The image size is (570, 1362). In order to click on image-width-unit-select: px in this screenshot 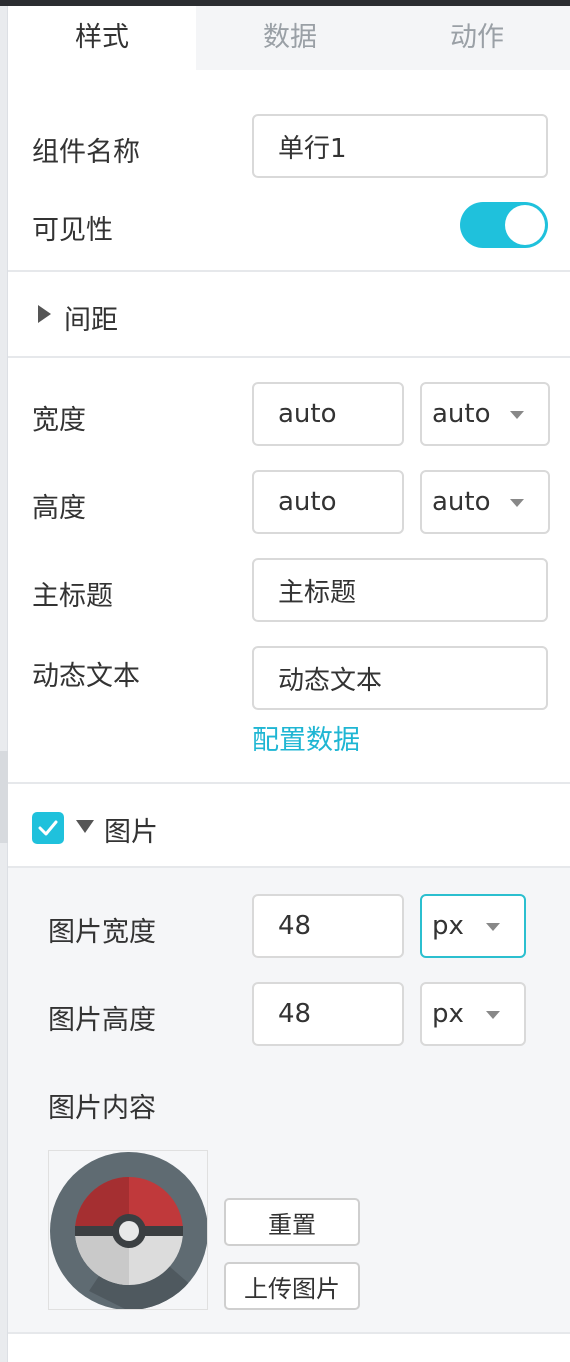, I will do `click(473, 926)`.